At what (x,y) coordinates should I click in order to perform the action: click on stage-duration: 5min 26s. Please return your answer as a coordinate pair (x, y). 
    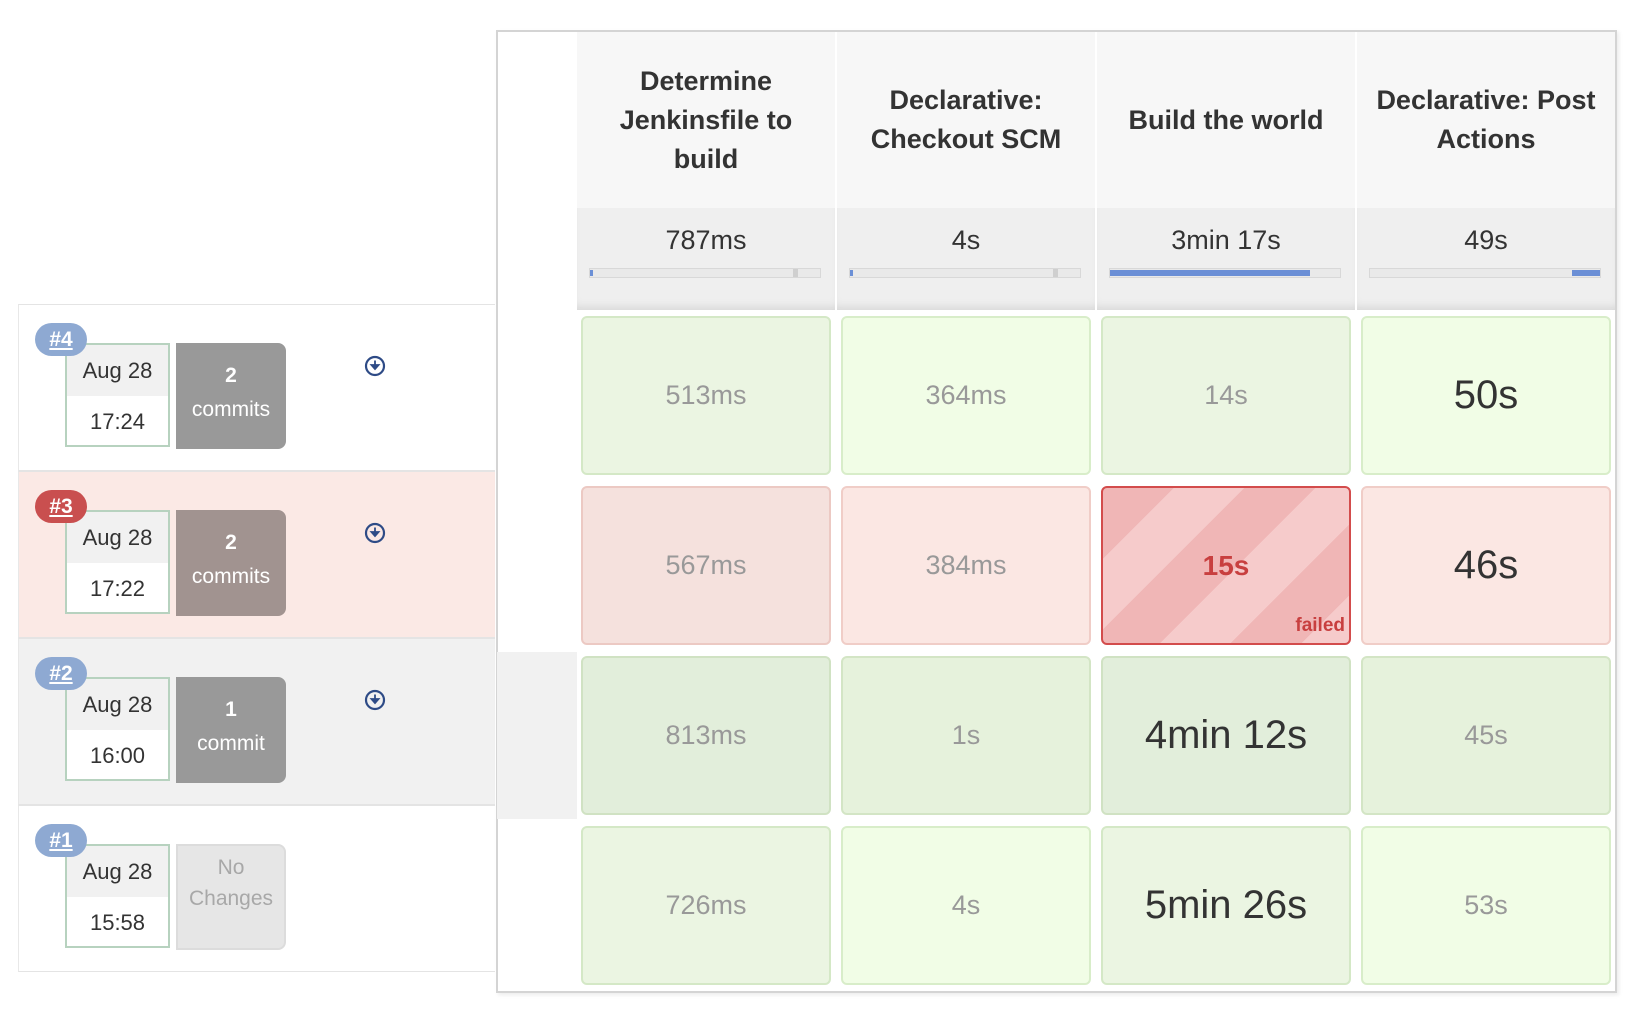
    Looking at the image, I should click on (1226, 905).